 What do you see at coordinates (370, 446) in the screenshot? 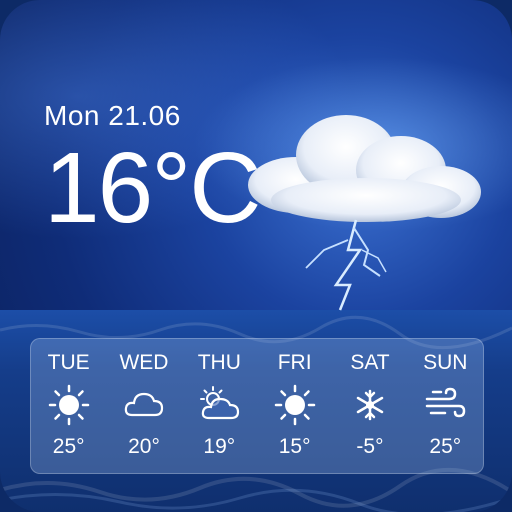
I see `day-temperature: -5°` at bounding box center [370, 446].